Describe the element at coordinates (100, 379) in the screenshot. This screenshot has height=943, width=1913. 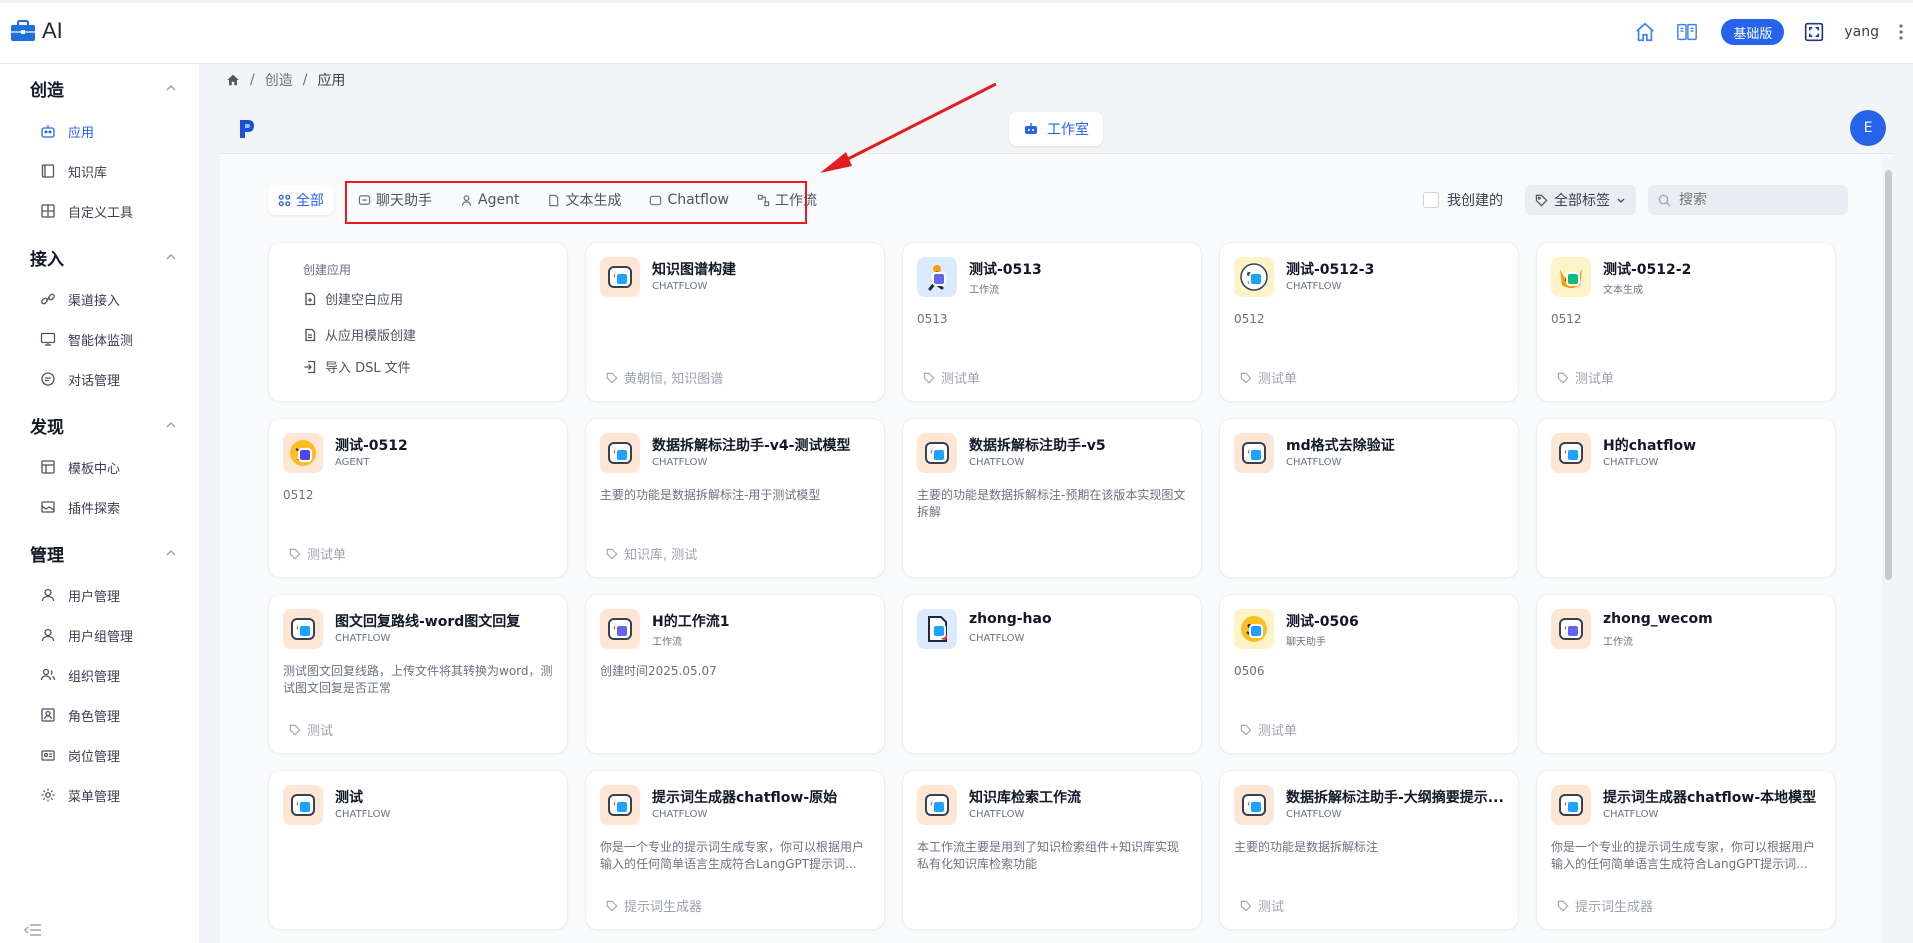
I see `sidebar-item-conversations: 对话管理` at that location.